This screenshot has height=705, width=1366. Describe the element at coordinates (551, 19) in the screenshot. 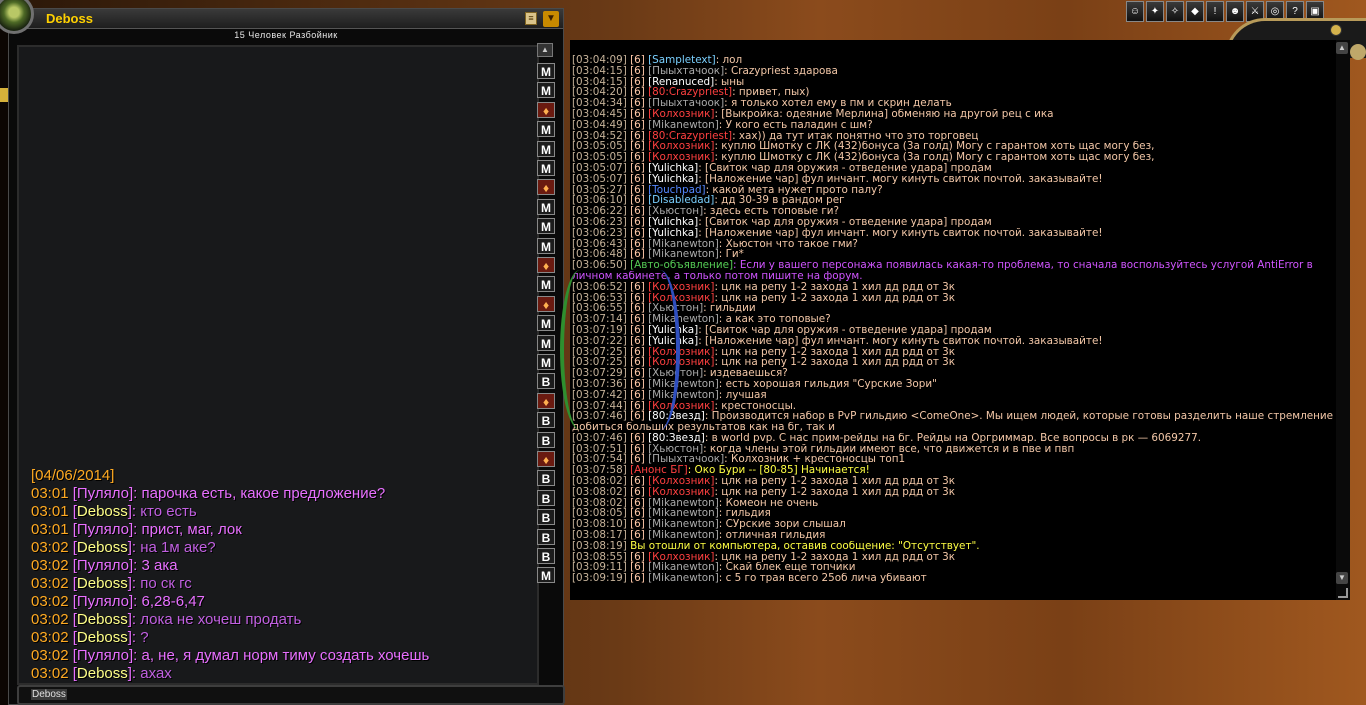

I see `menu-chevron-icon: ▼` at that location.